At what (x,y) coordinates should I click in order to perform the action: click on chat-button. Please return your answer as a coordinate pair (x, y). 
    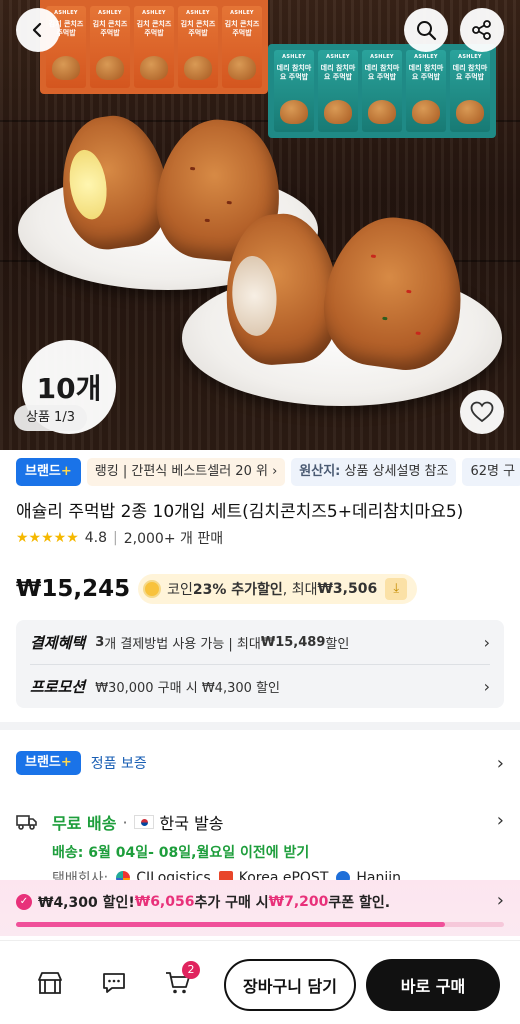
    Looking at the image, I should click on (114, 983).